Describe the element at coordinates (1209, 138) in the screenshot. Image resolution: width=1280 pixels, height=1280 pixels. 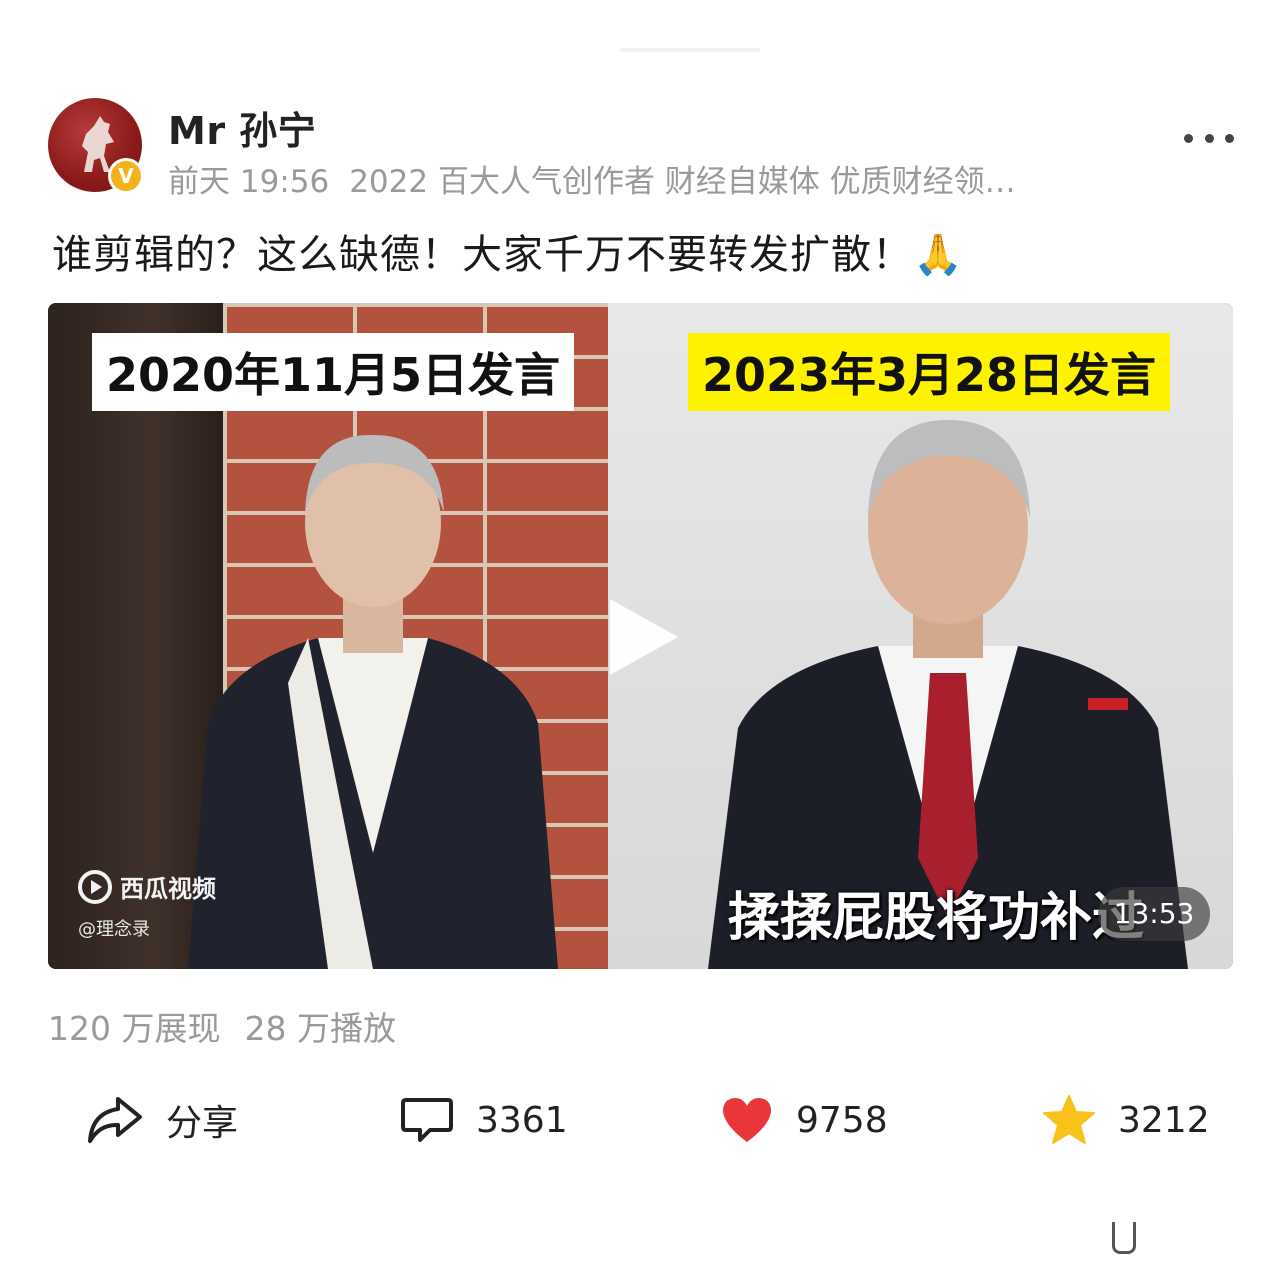
I see `more-icon` at that location.